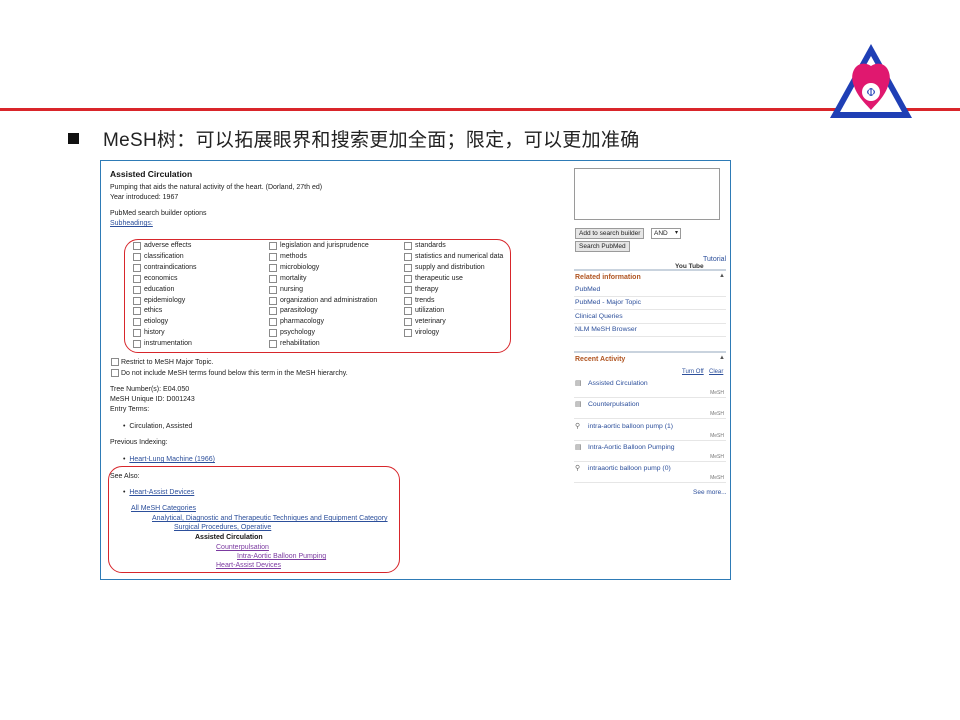  Describe the element at coordinates (714, 259) in the screenshot. I see `tutorial-link: Tutorial` at that location.